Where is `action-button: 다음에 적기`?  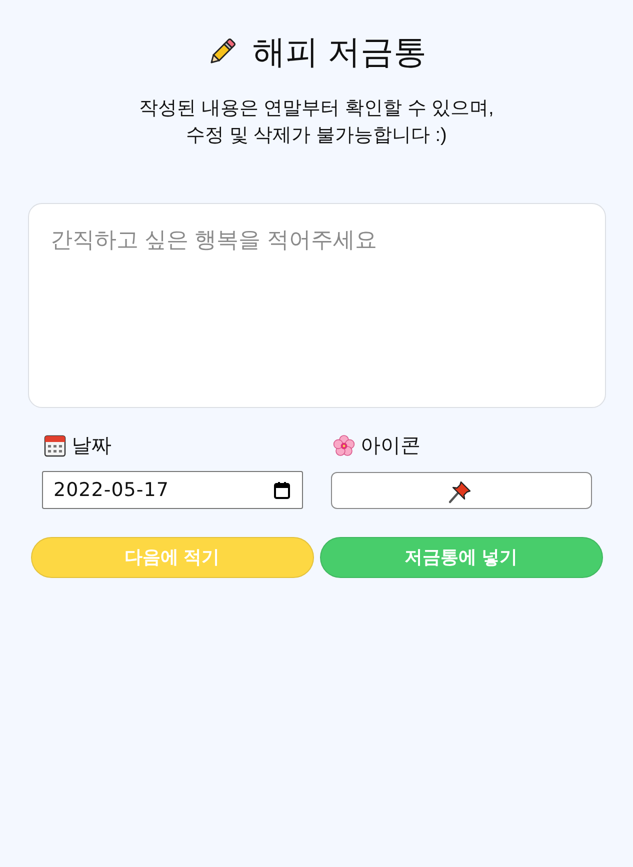
action-button: 다음에 적기 is located at coordinates (172, 557).